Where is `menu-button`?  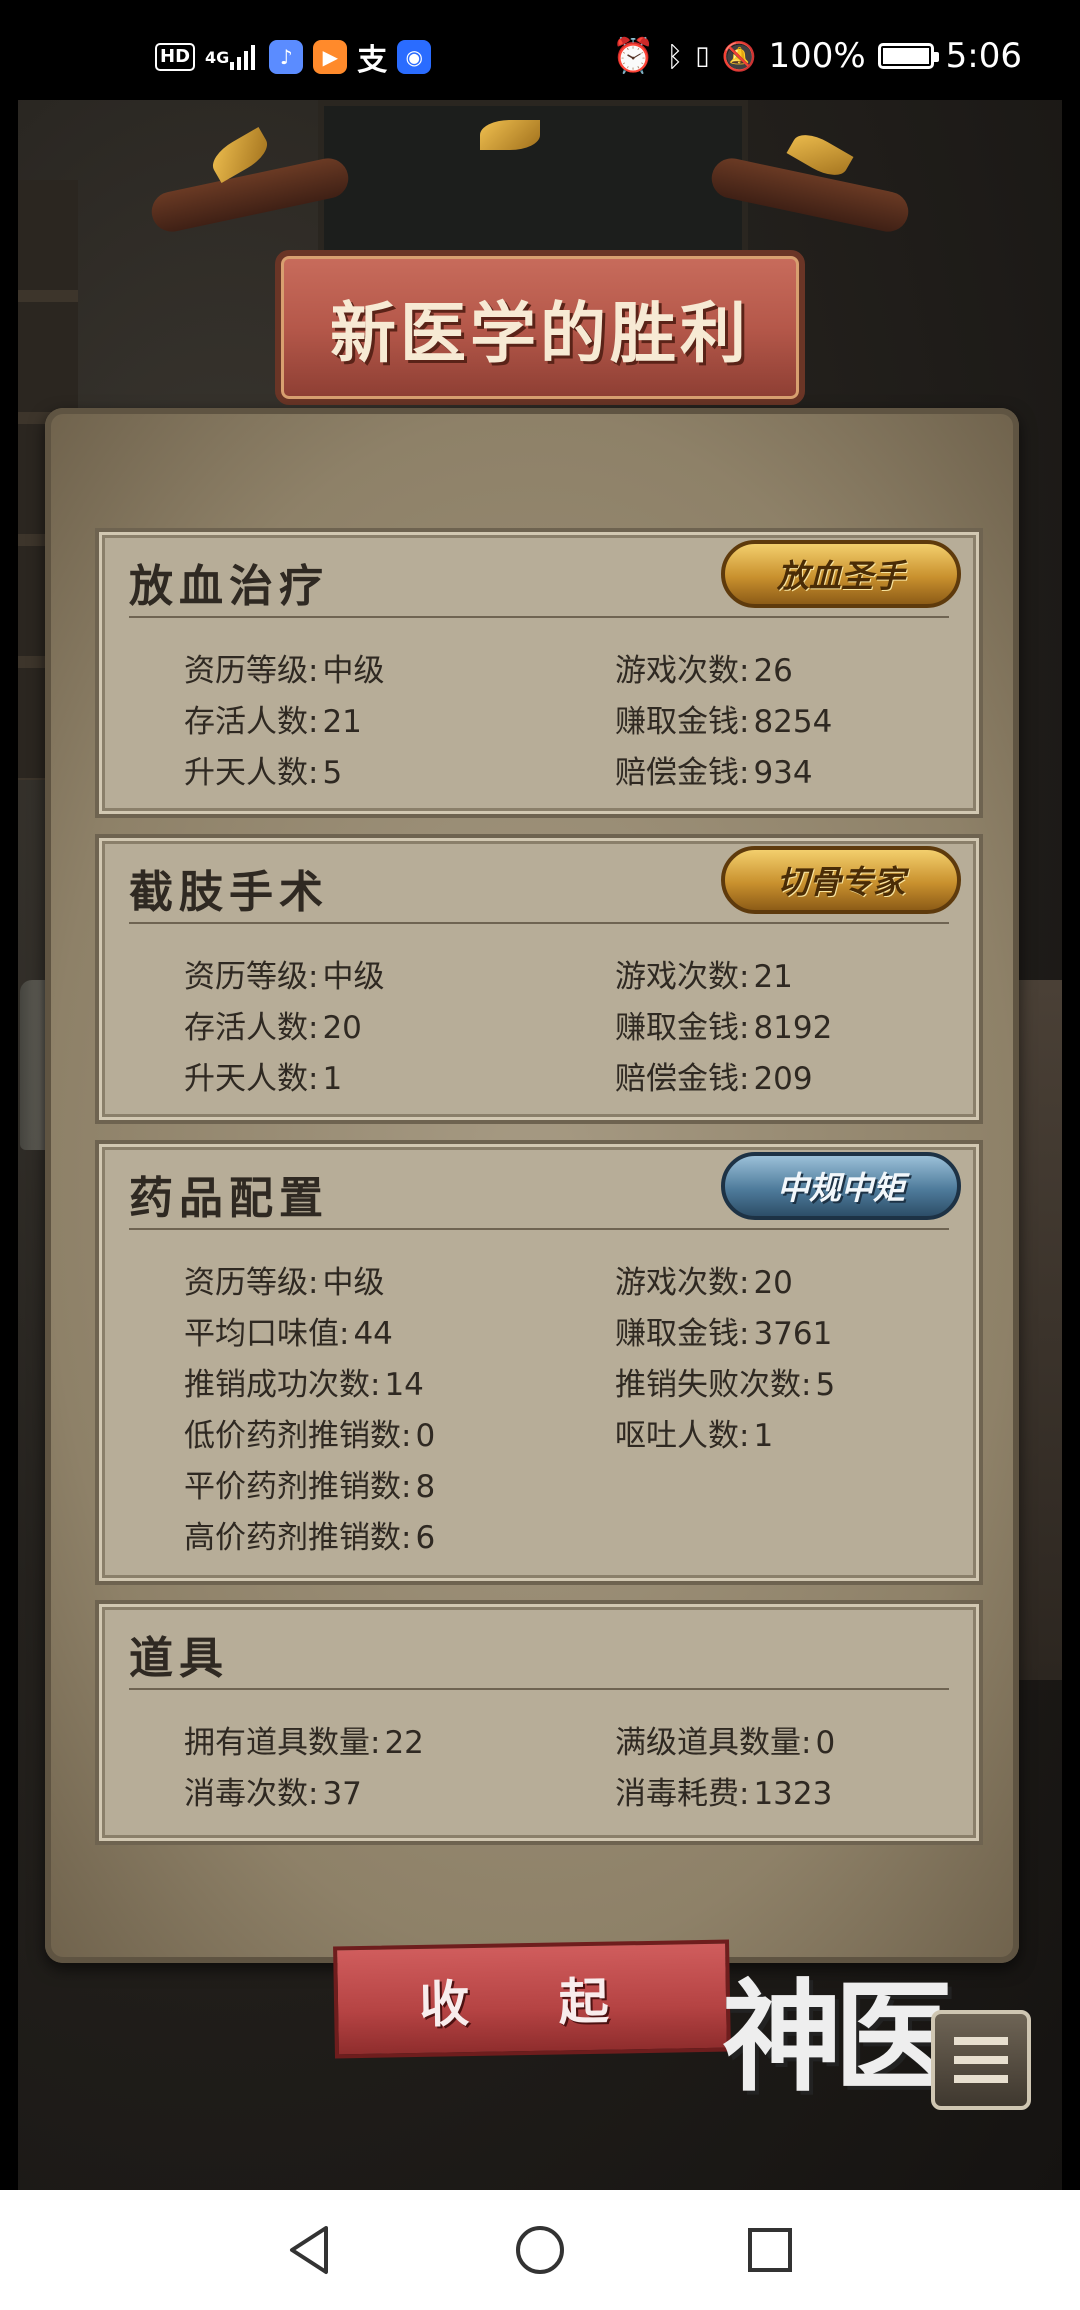
menu-button is located at coordinates (981, 2060).